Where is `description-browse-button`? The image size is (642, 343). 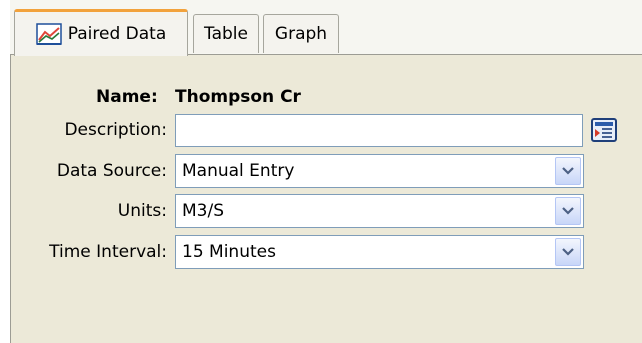 description-browse-button is located at coordinates (604, 130).